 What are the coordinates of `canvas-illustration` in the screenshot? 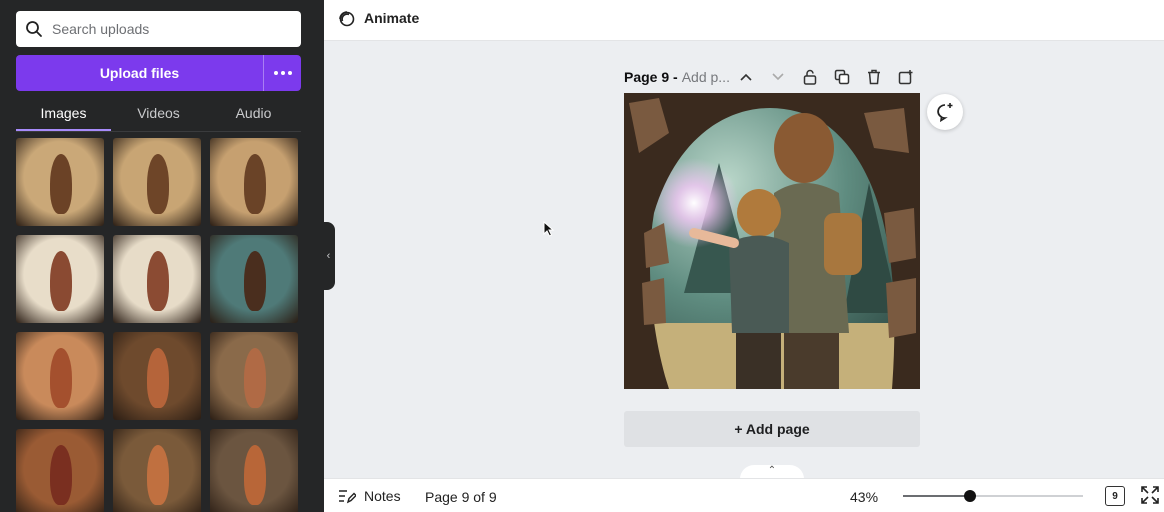 It's located at (772, 241).